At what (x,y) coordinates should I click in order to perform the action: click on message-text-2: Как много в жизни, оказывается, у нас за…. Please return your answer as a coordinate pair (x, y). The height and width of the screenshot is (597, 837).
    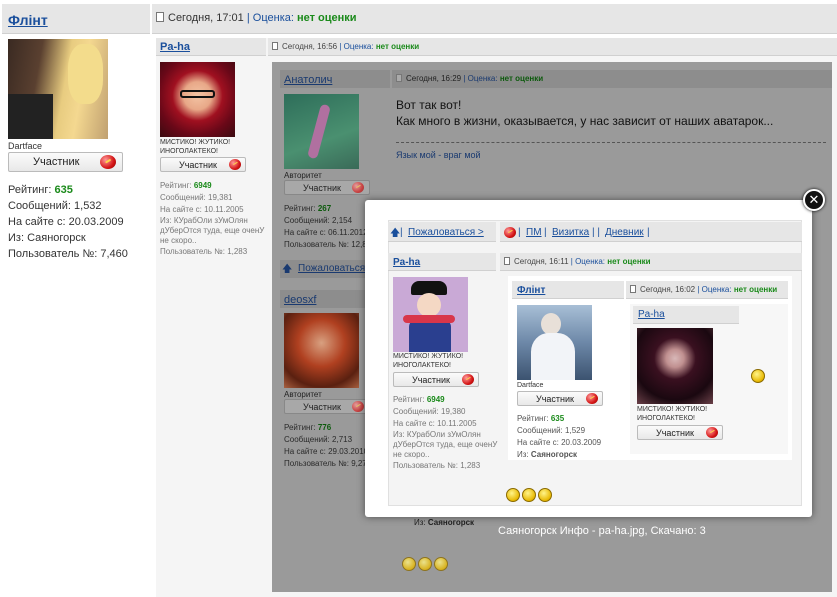
    Looking at the image, I should click on (585, 121).